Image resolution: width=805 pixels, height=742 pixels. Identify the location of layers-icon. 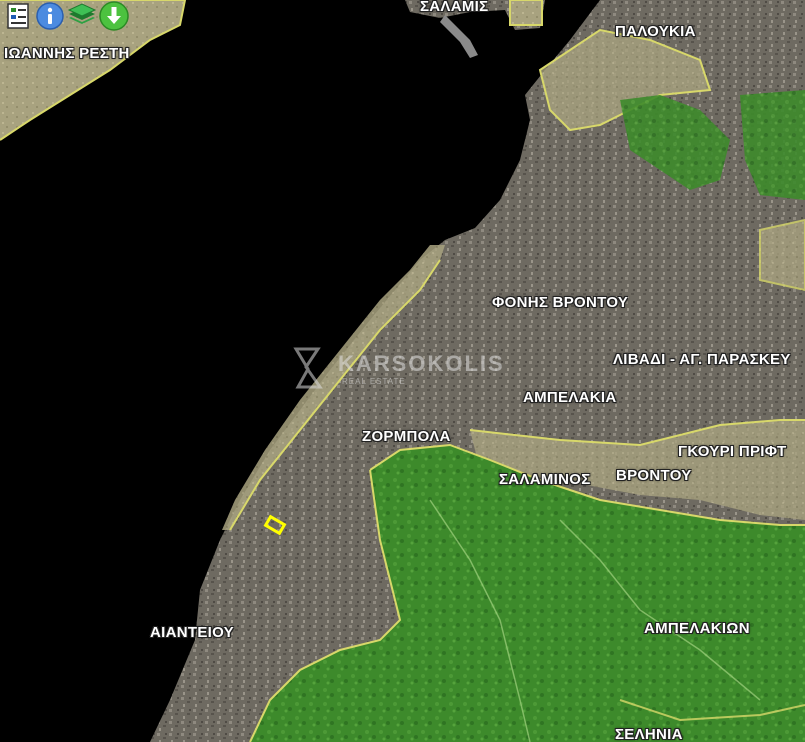
(82, 13).